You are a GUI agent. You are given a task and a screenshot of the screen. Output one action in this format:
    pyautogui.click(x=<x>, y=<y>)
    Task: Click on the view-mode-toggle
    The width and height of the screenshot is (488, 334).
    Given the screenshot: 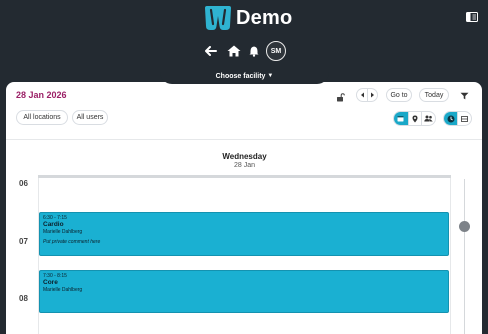 What is the action you would take?
    pyautogui.click(x=414, y=118)
    